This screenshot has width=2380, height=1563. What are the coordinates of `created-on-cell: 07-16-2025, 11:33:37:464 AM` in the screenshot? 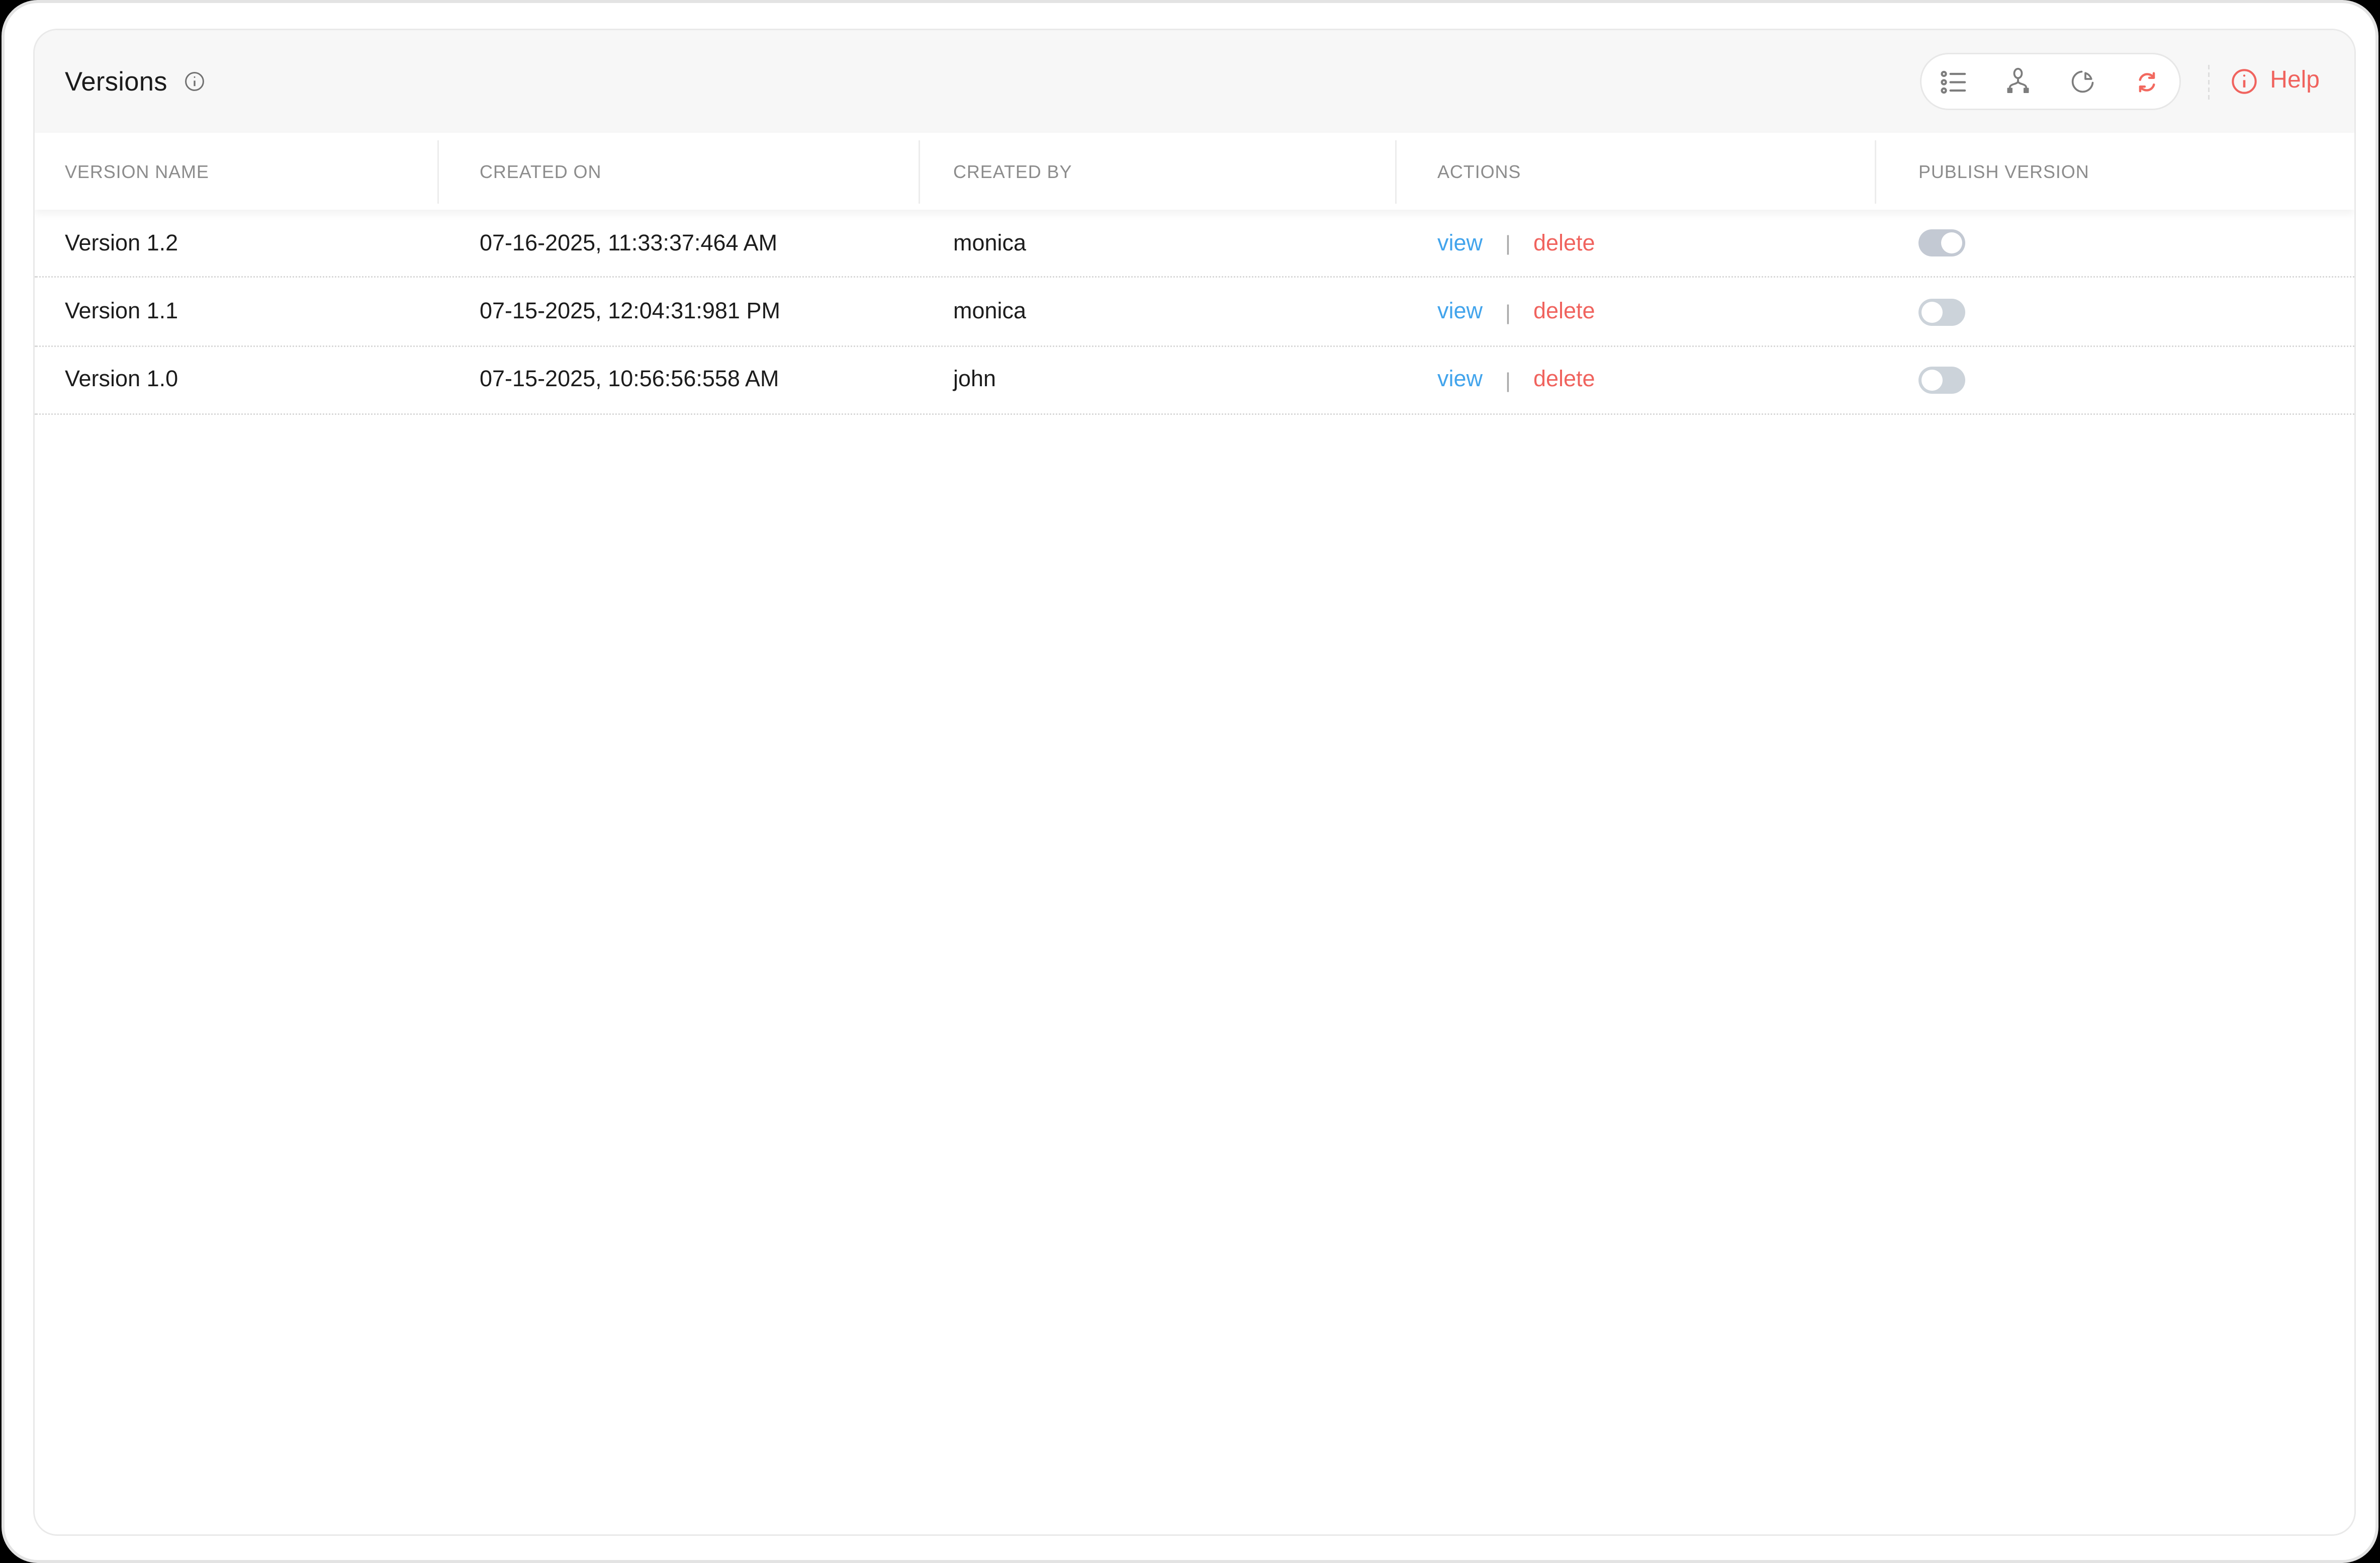 It's located at (629, 243).